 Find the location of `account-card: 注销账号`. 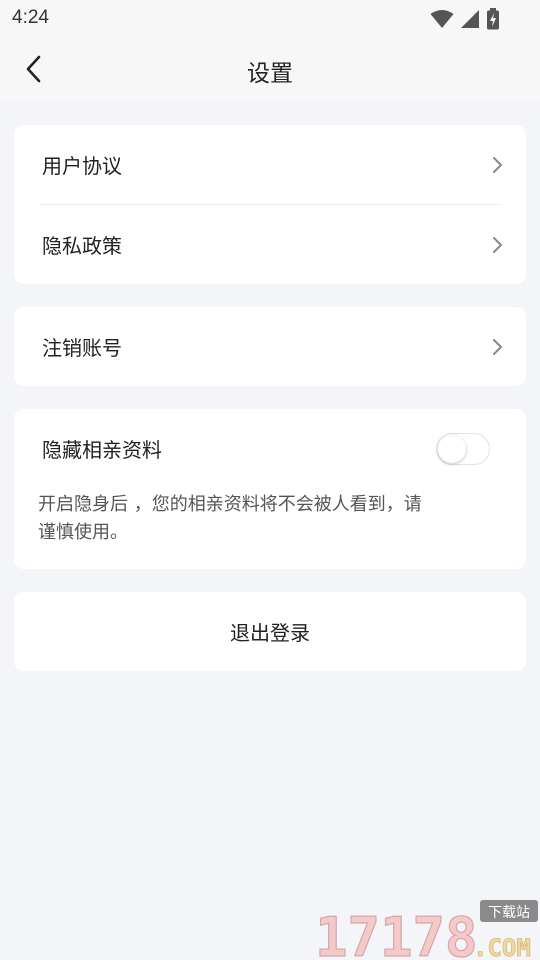

account-card: 注销账号 is located at coordinates (270, 346).